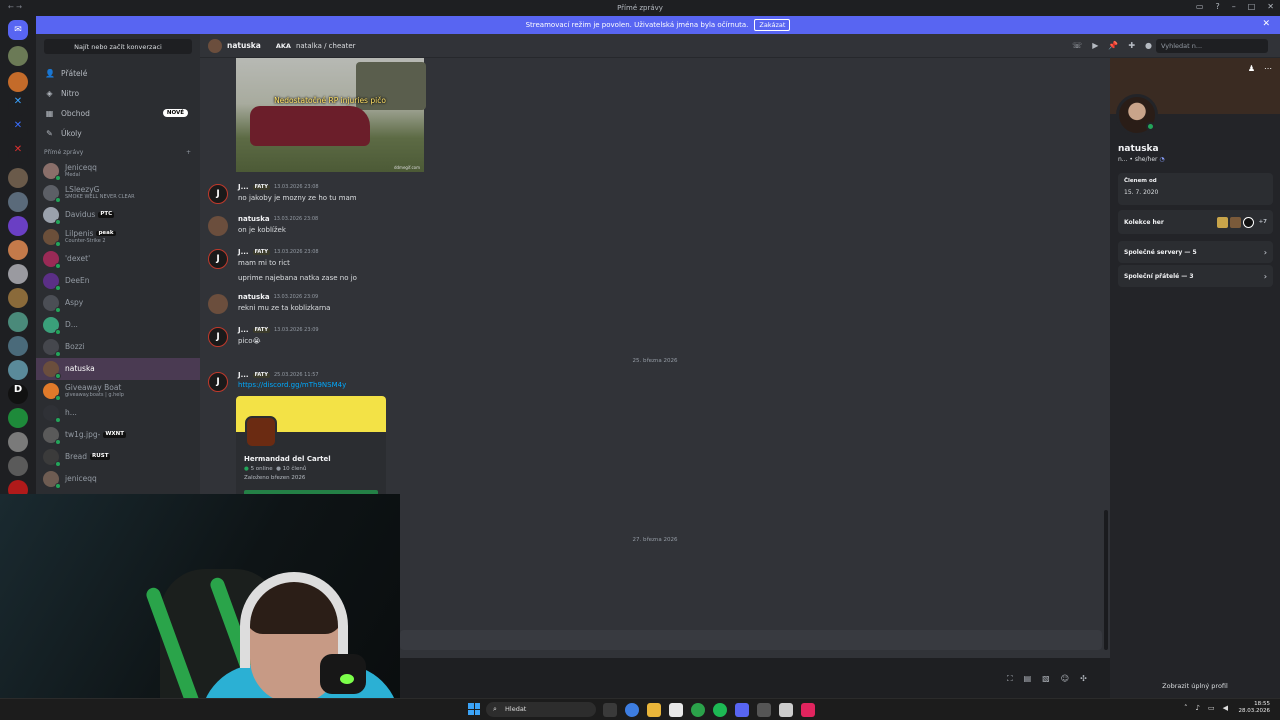 The width and height of the screenshot is (1280, 720). I want to click on add-dm-icon: +, so click(188, 152).